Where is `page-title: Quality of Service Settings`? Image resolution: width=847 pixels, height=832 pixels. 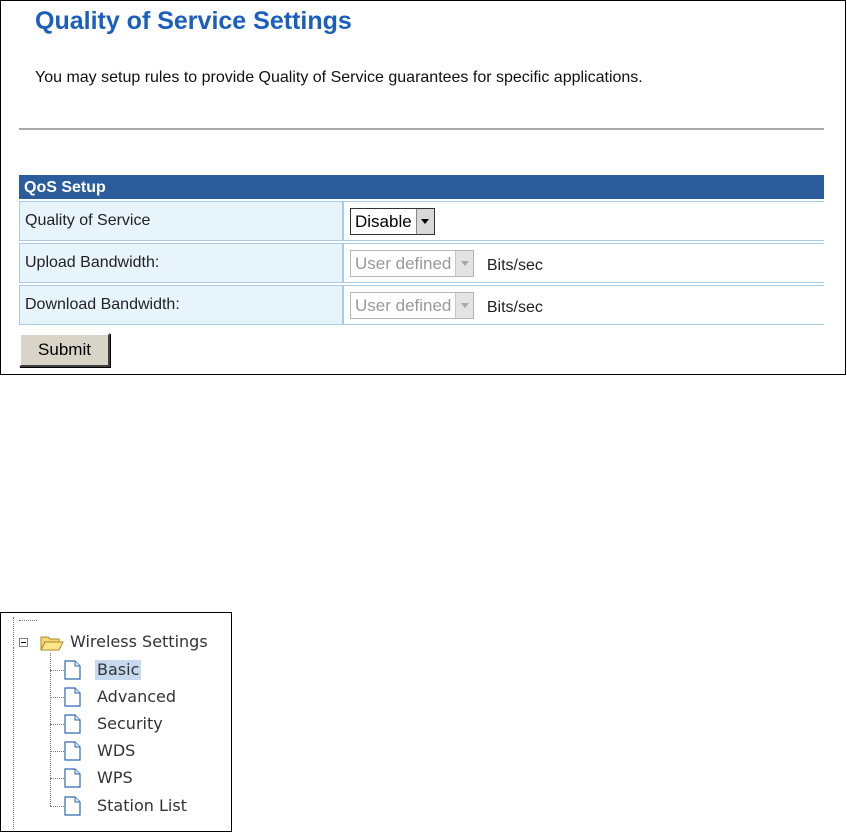
page-title: Quality of Service Settings is located at coordinates (193, 21).